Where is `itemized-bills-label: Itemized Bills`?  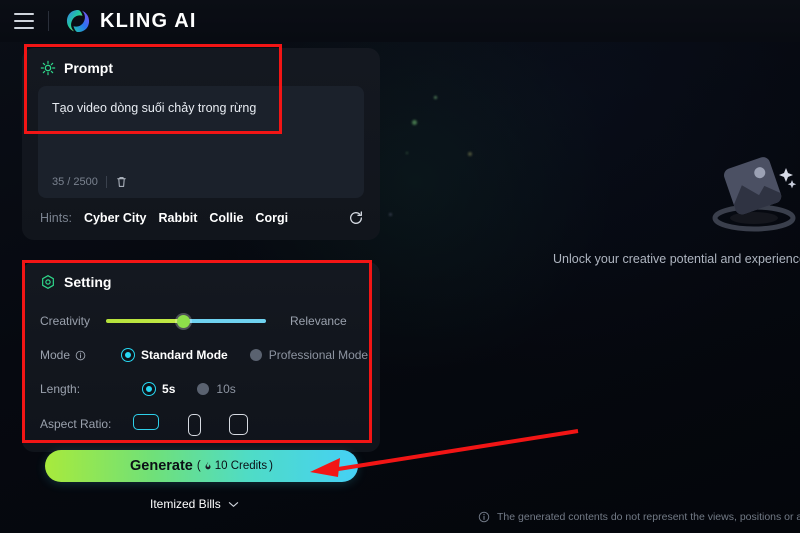
itemized-bills-label: Itemized Bills is located at coordinates (185, 504).